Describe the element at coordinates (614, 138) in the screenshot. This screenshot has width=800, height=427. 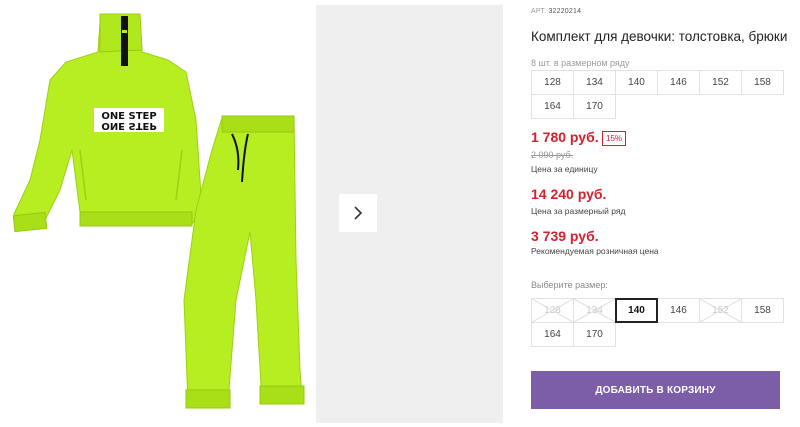
I see `discount-badge: 15%` at that location.